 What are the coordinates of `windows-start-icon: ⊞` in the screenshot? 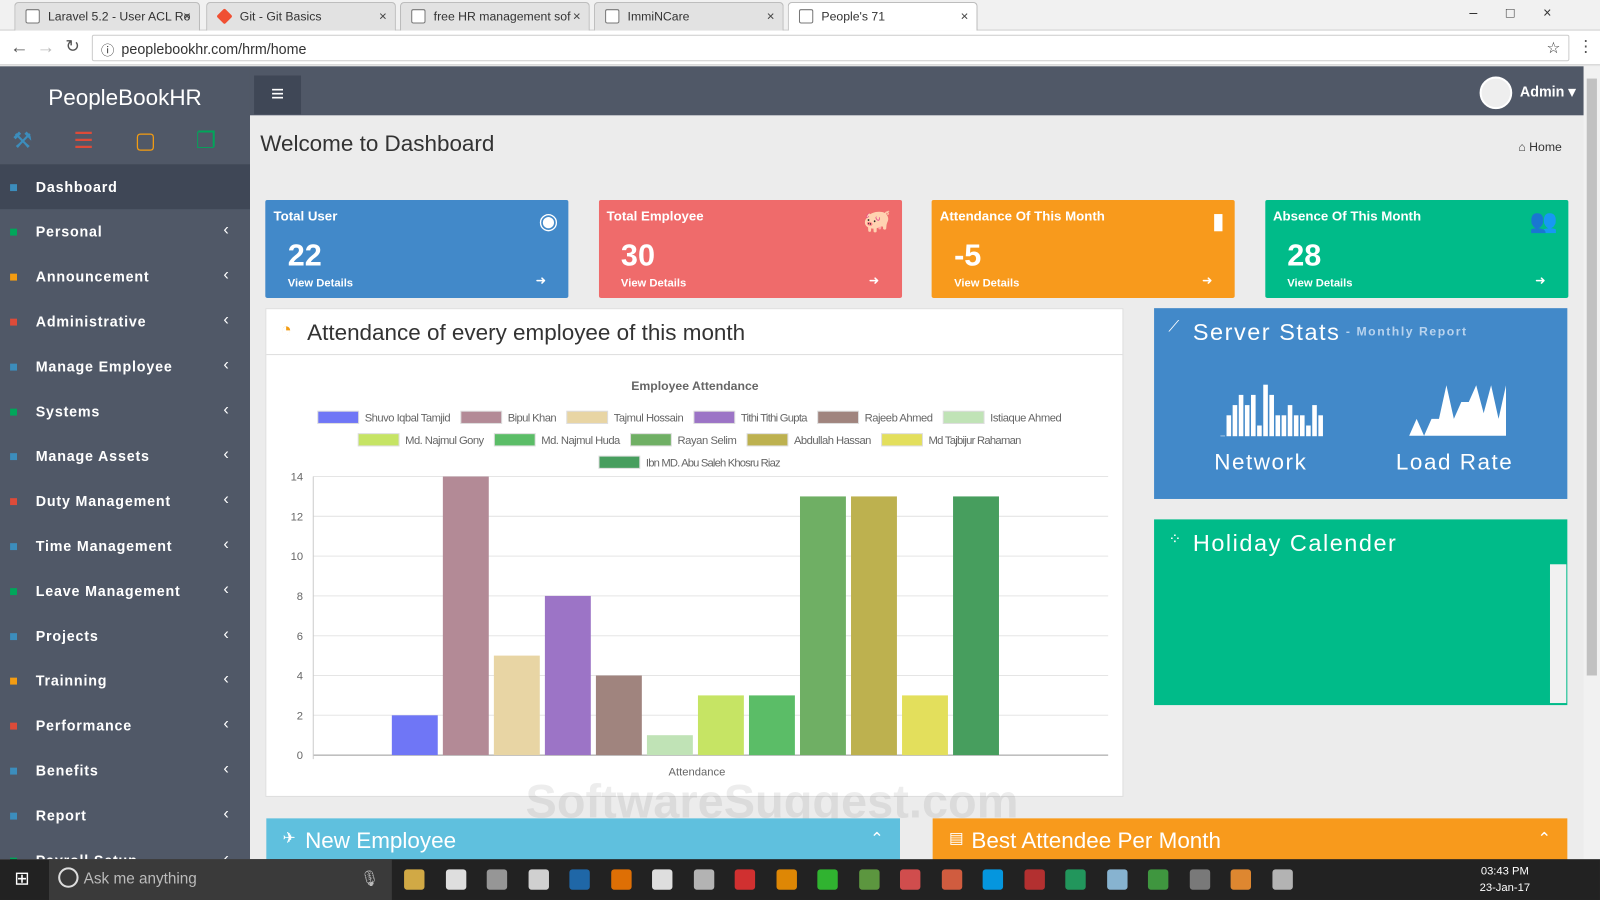 It's located at (21, 878).